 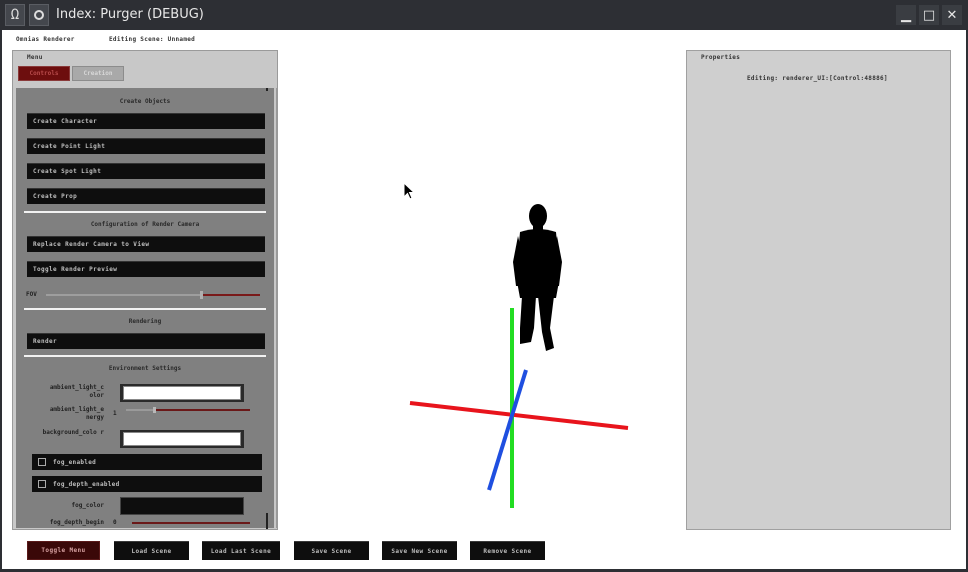 I want to click on fog-depth-begin-value: 0, so click(x=115, y=522).